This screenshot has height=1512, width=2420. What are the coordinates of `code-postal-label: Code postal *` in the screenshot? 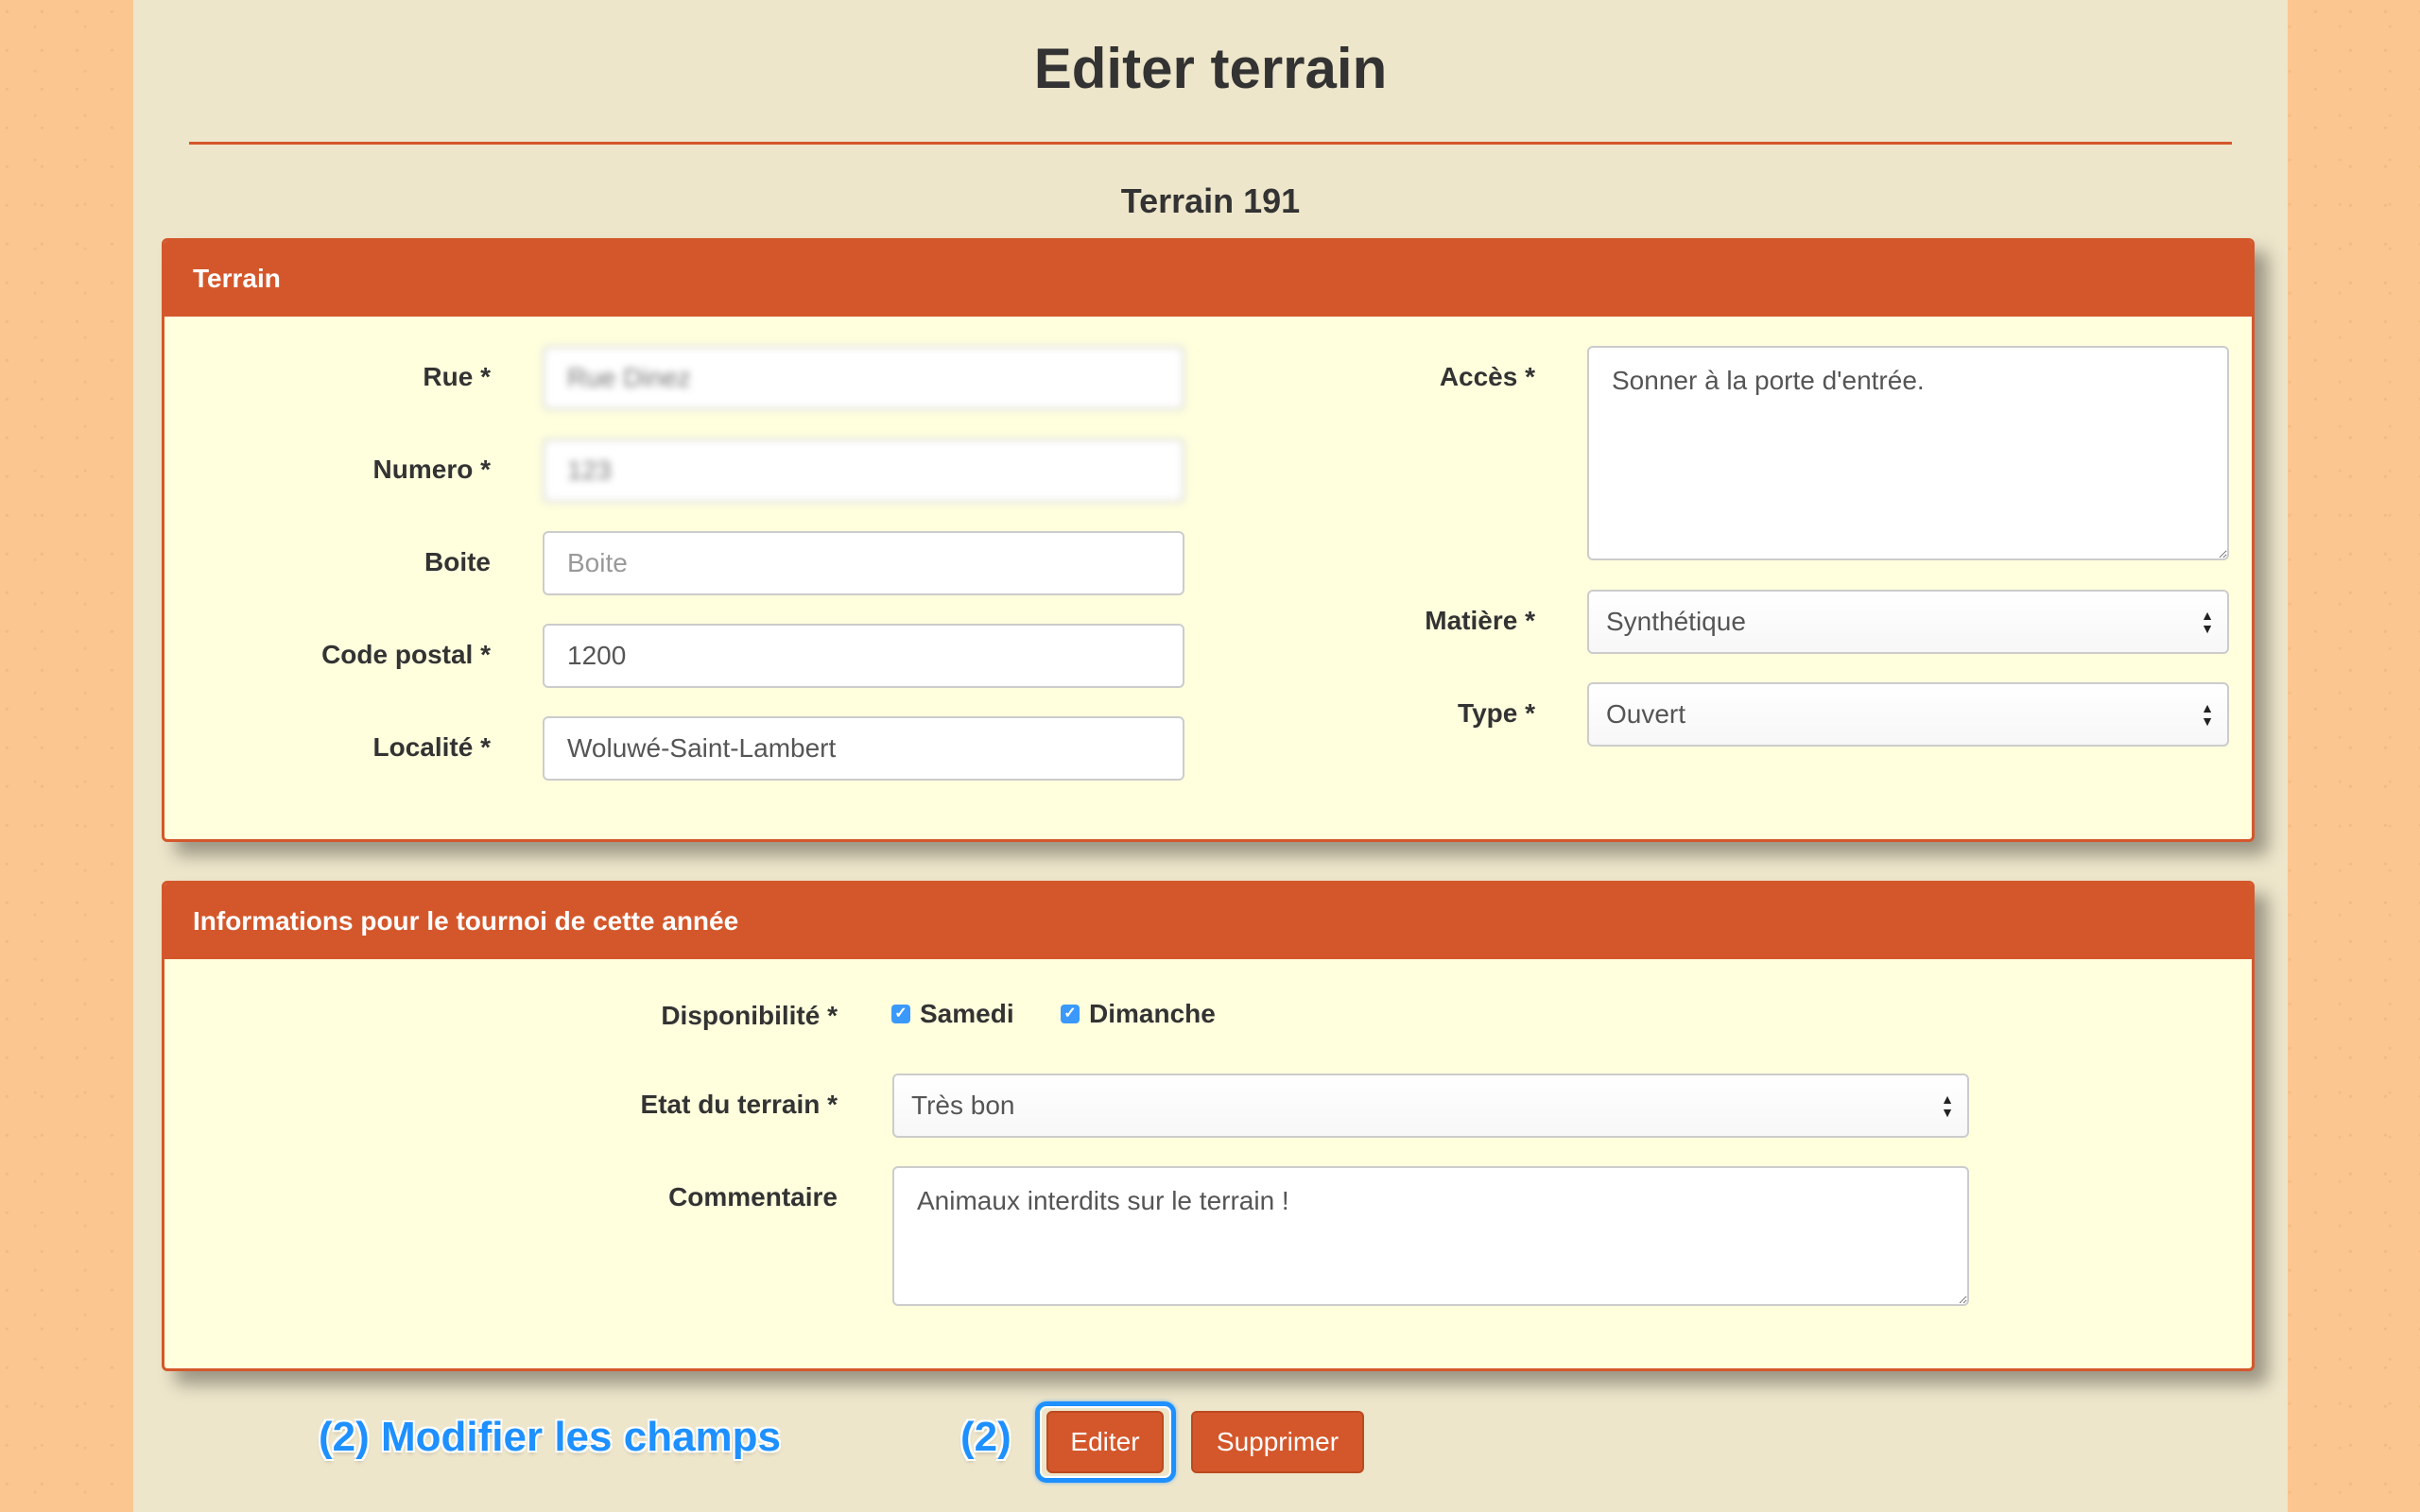 It's located at (406, 654).